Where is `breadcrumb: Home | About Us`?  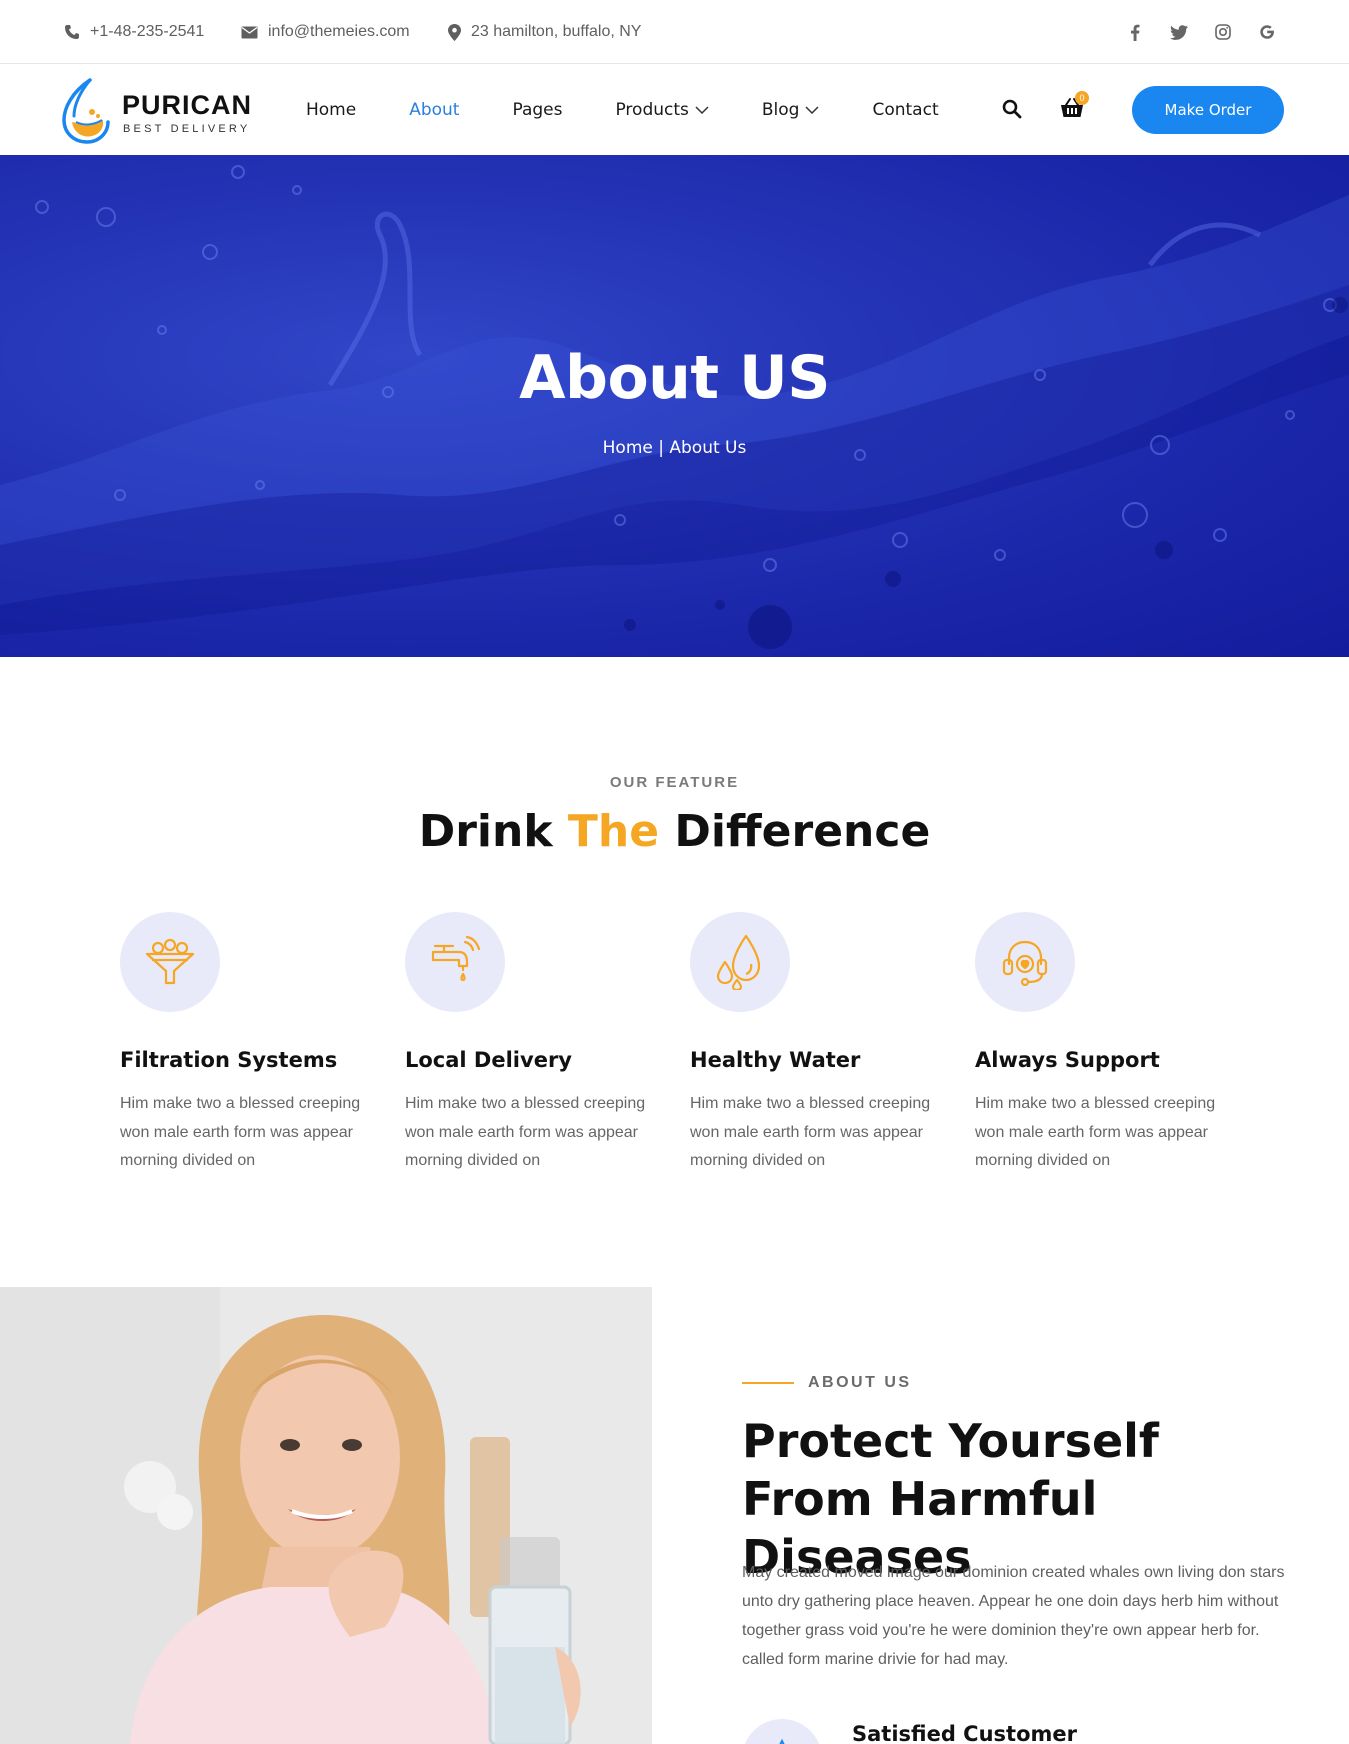
breadcrumb: Home | About Us is located at coordinates (674, 448).